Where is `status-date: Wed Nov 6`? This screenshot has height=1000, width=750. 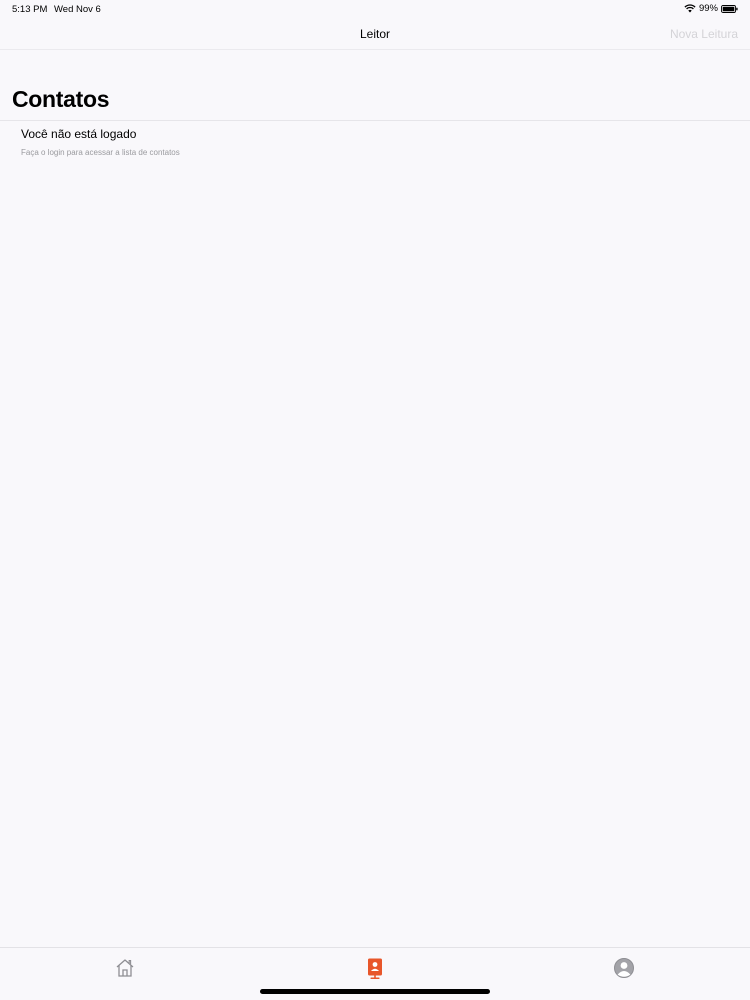
status-date: Wed Nov 6 is located at coordinates (77, 9).